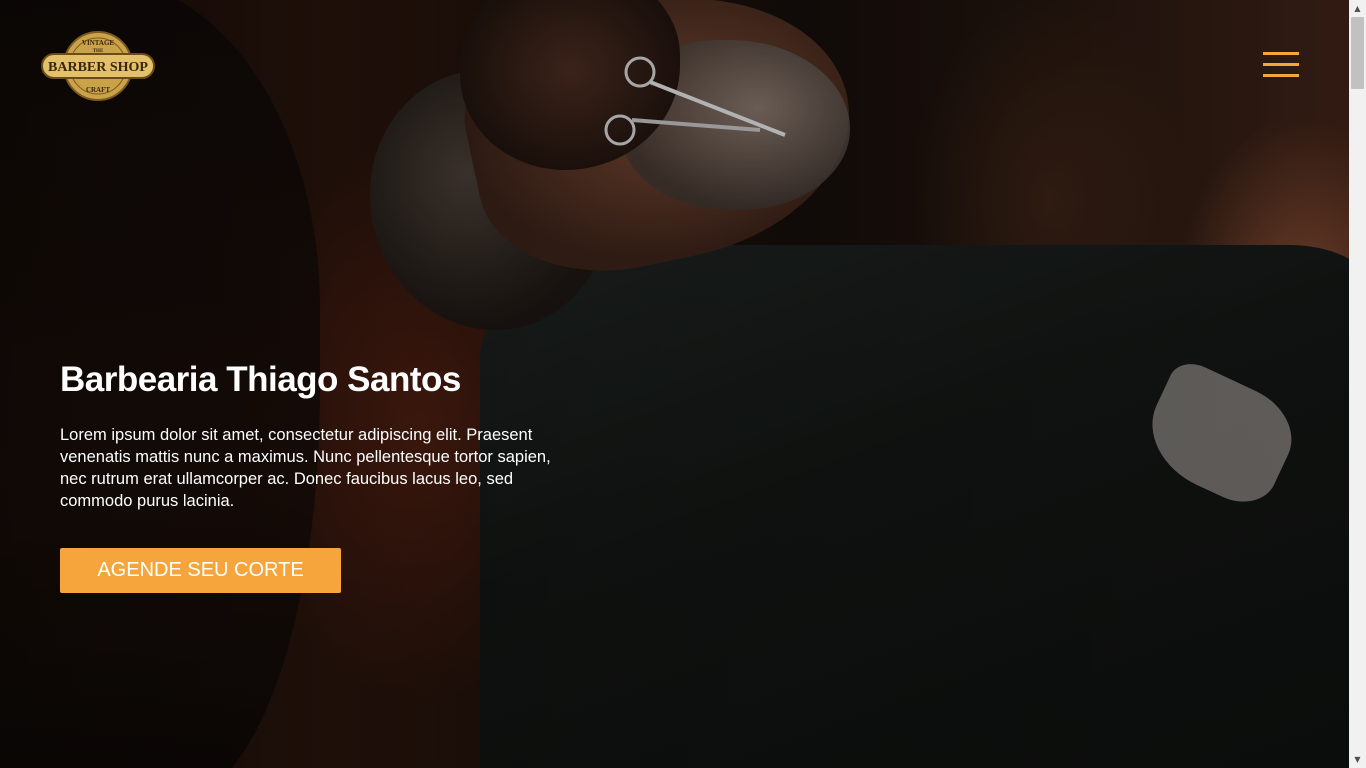 Image resolution: width=1366 pixels, height=768 pixels. I want to click on scroll-thumb, so click(1357, 53).